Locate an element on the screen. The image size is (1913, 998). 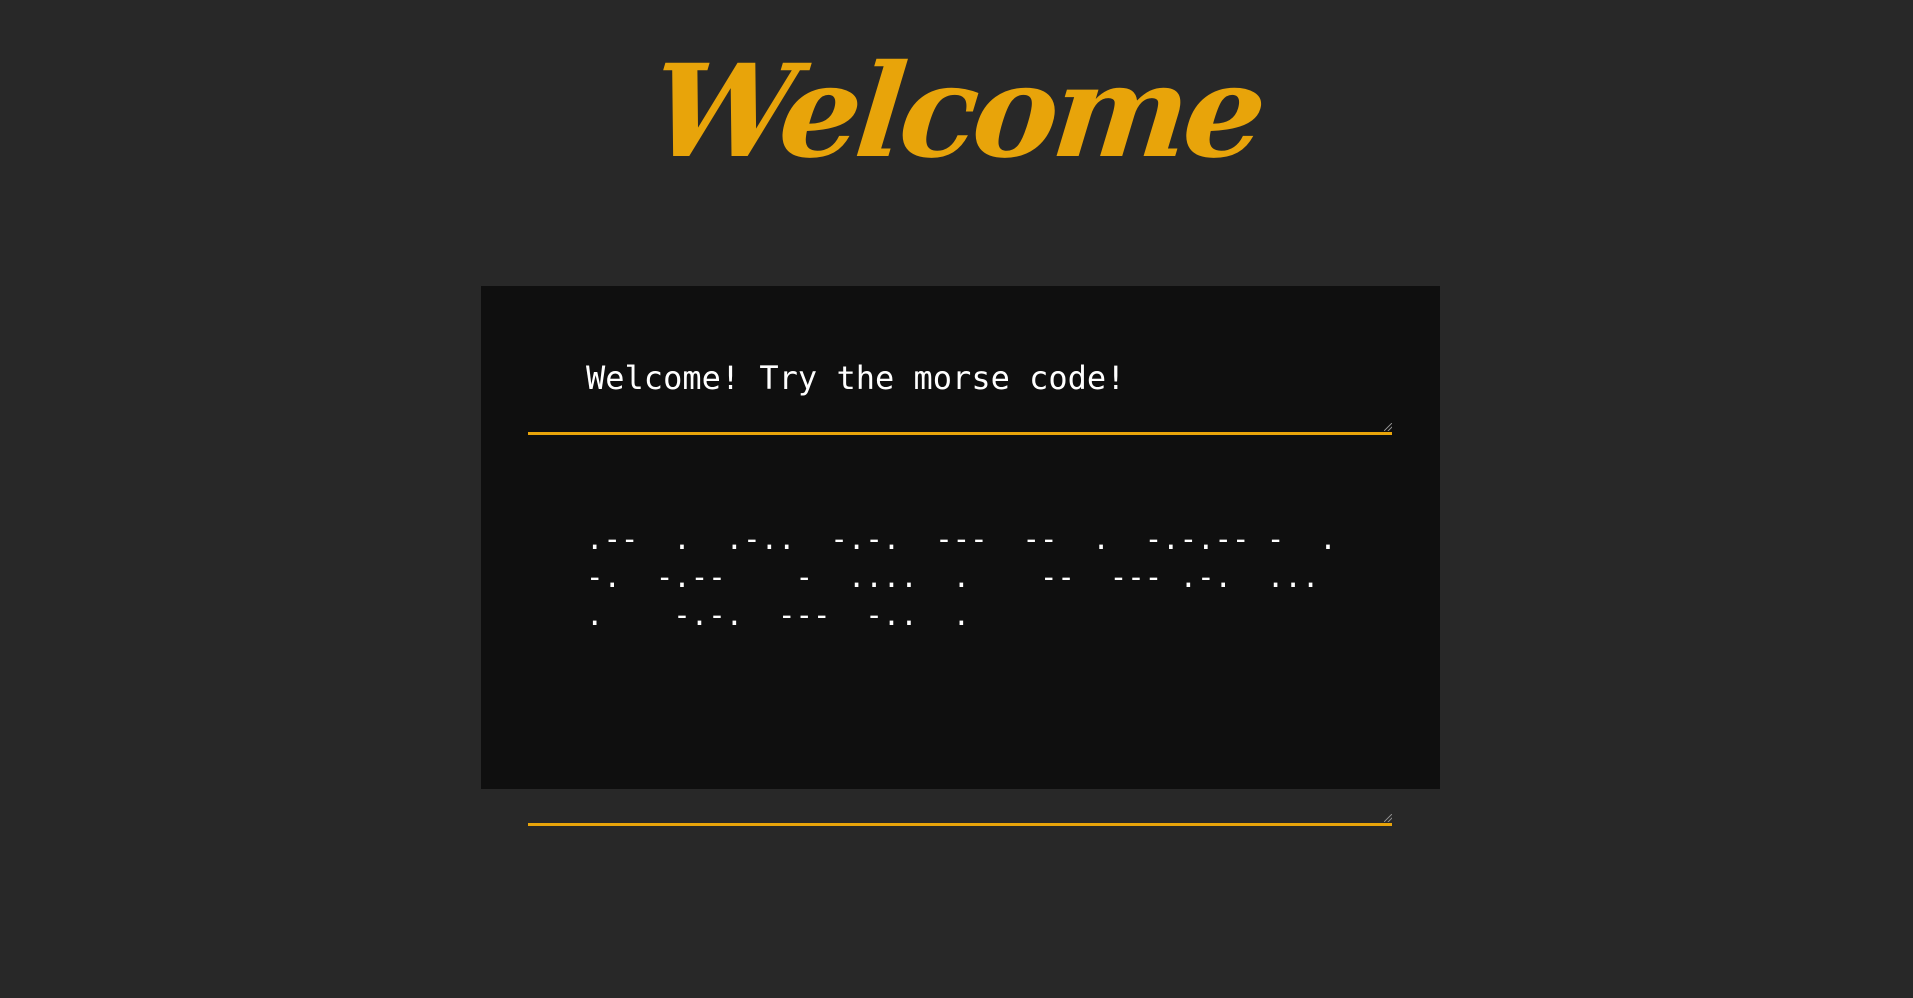
text-input-area: Welcome! Try the morse code! is located at coordinates (960, 396).